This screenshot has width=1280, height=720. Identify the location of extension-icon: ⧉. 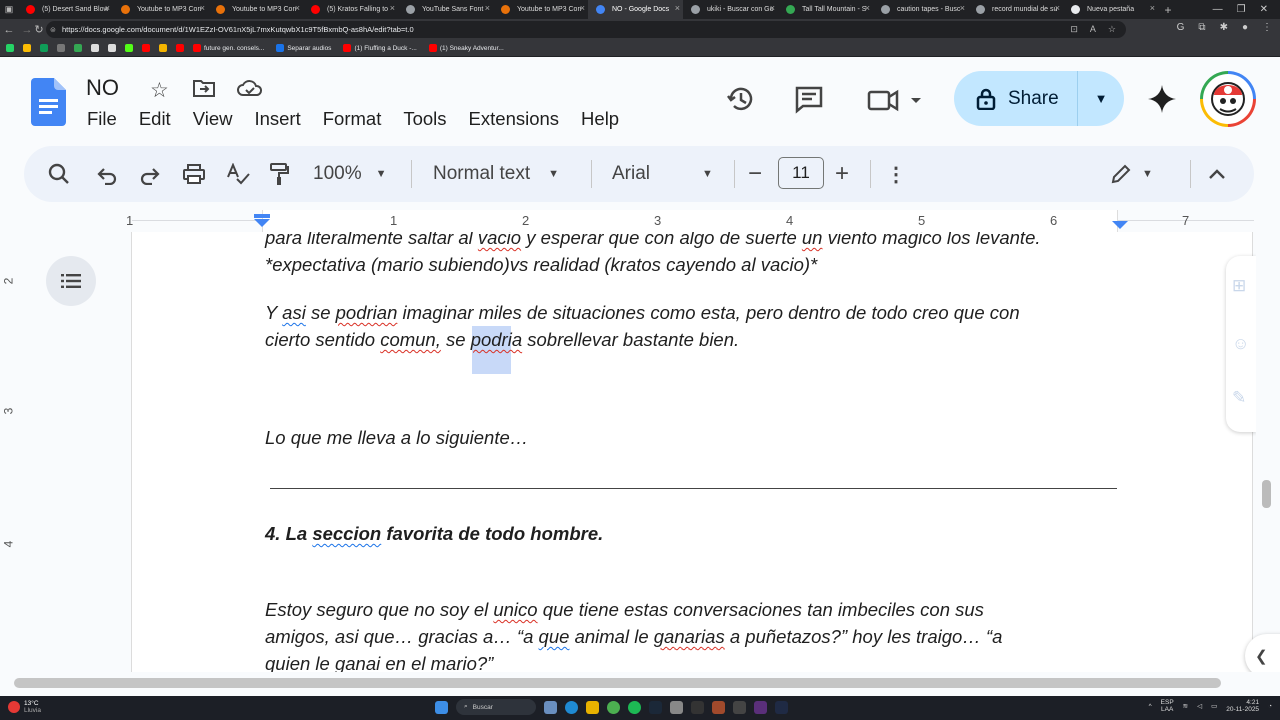
(1201, 27).